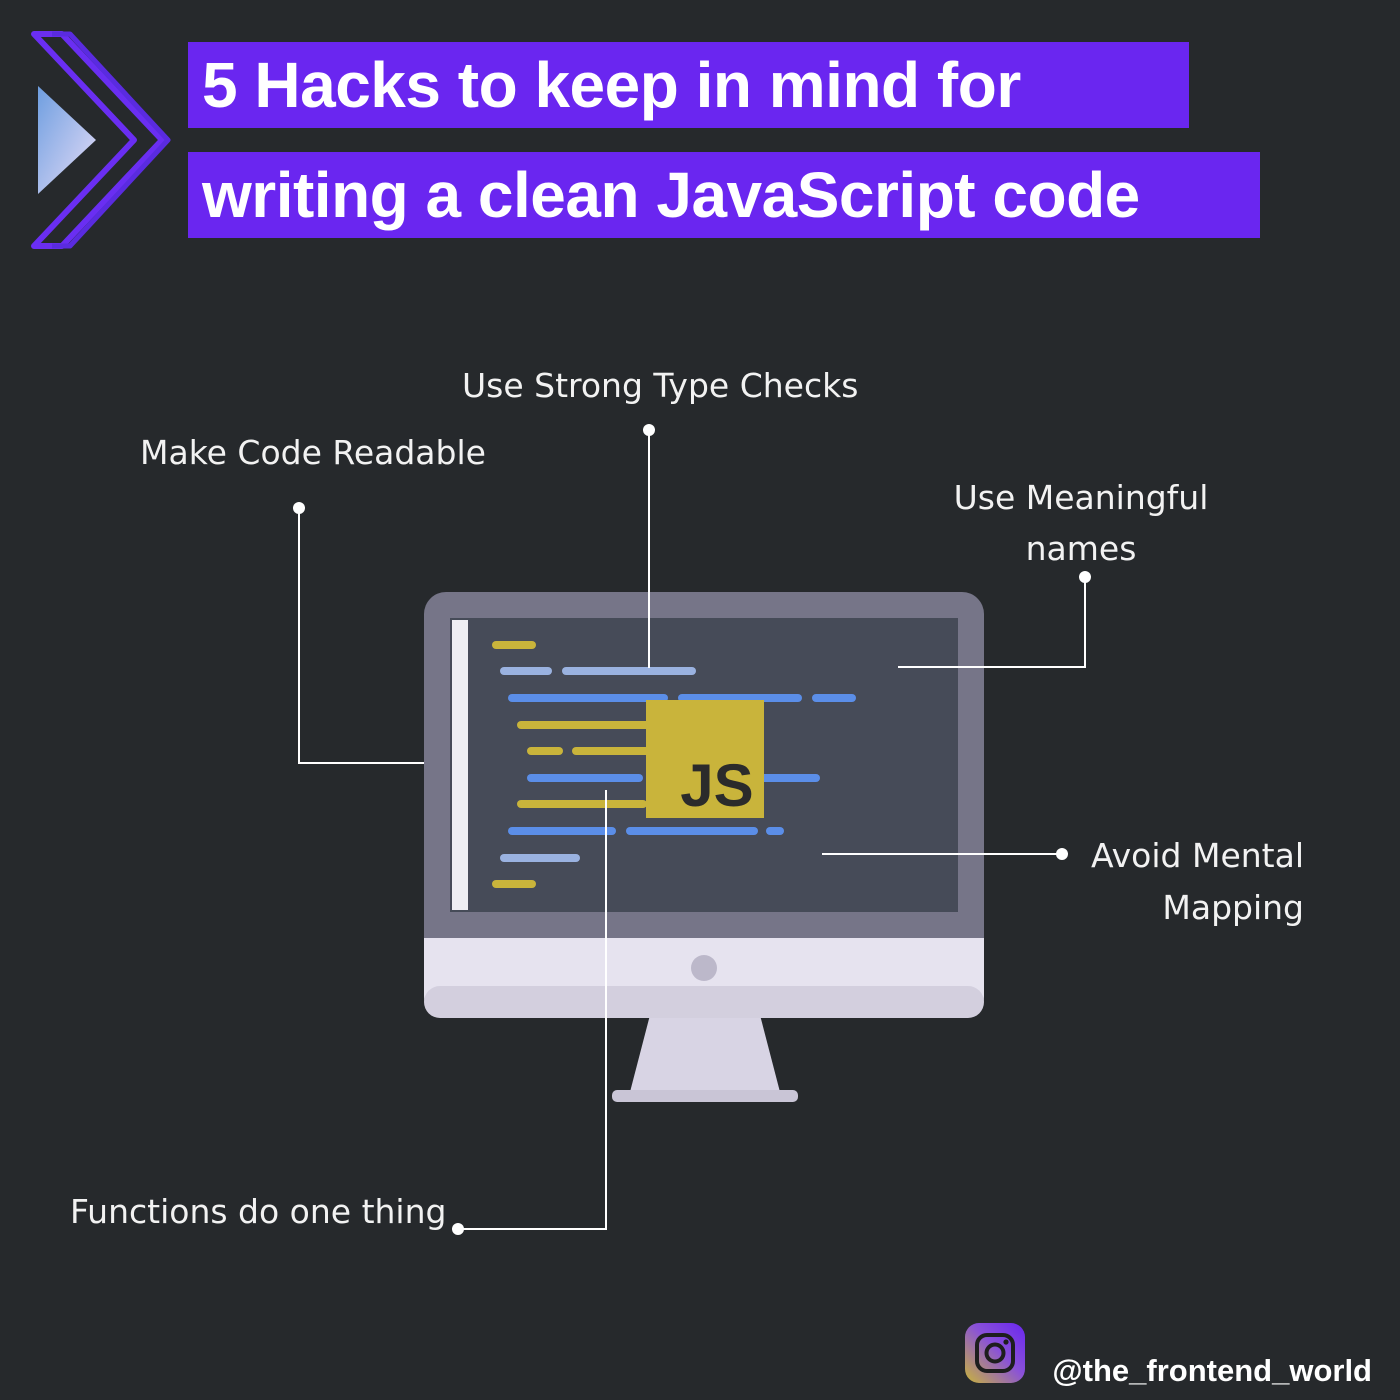 The width and height of the screenshot is (1400, 1400). What do you see at coordinates (705, 1053) in the screenshot?
I see `monitor-stand` at bounding box center [705, 1053].